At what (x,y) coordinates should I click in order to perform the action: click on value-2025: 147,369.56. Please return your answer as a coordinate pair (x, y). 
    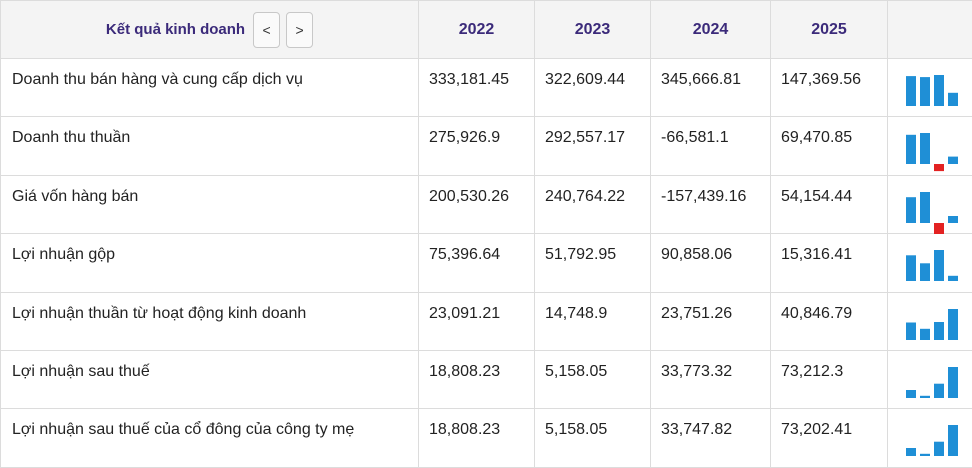
    Looking at the image, I should click on (829, 74).